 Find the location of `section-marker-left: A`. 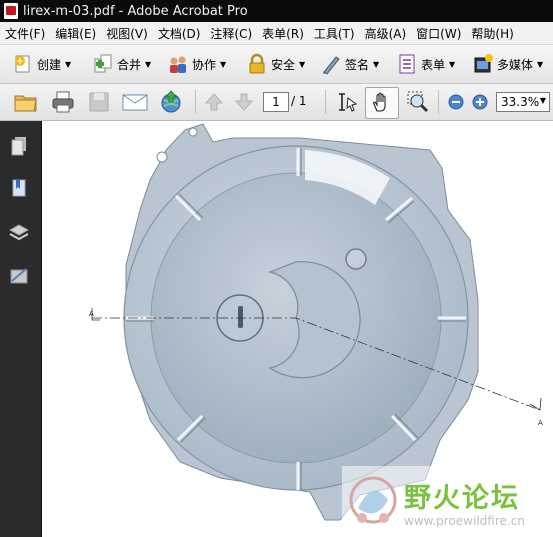

section-marker-left: A is located at coordinates (91, 314).